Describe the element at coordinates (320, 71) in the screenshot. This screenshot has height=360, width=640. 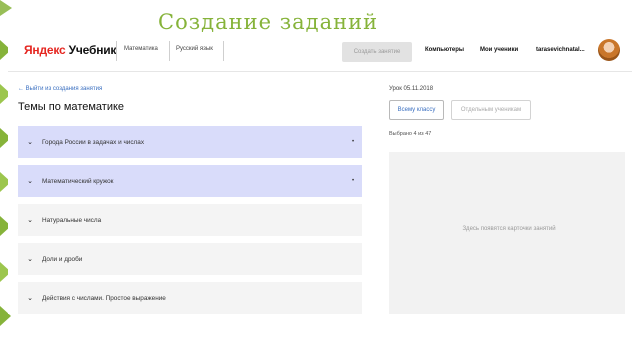
I see `header-separator` at that location.